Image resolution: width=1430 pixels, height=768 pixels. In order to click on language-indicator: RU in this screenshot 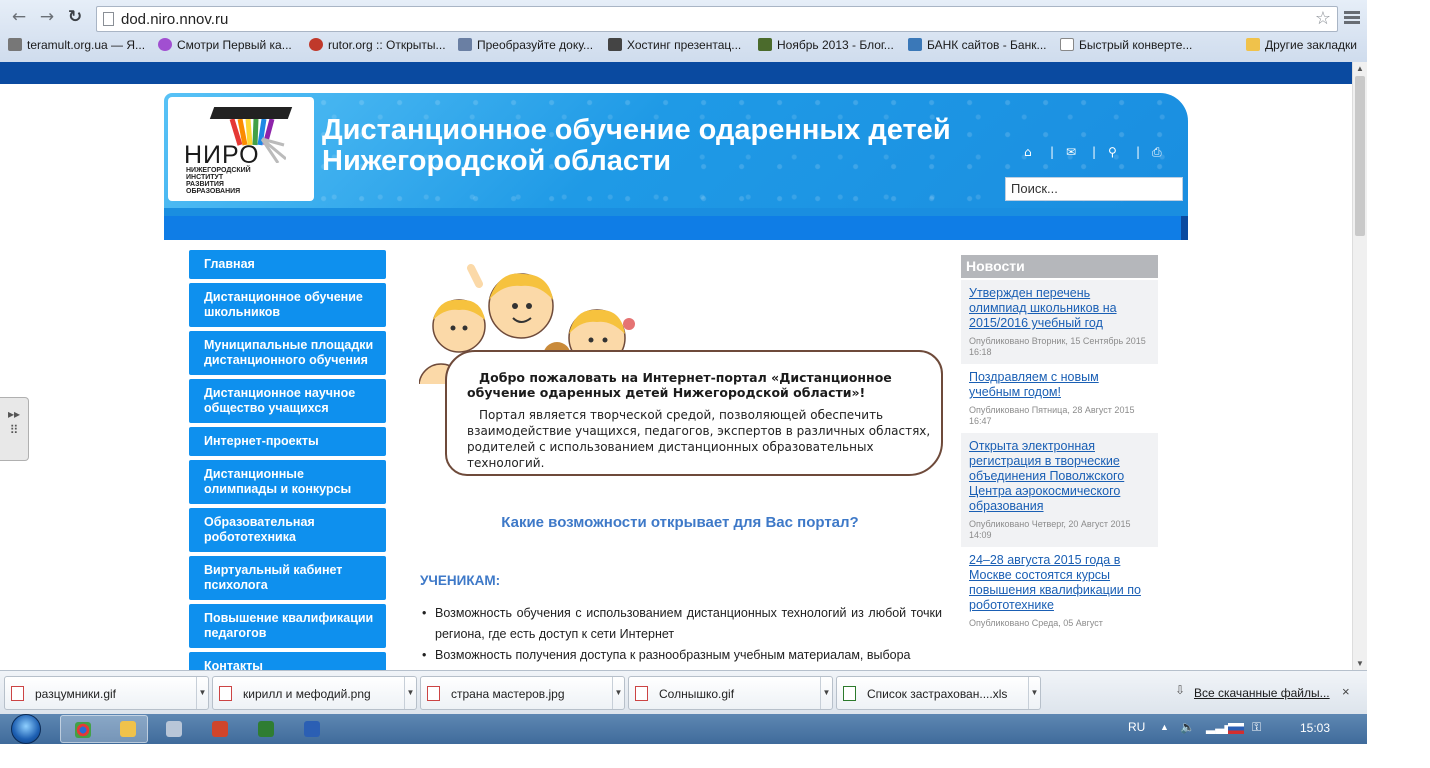, I will do `click(1136, 727)`.